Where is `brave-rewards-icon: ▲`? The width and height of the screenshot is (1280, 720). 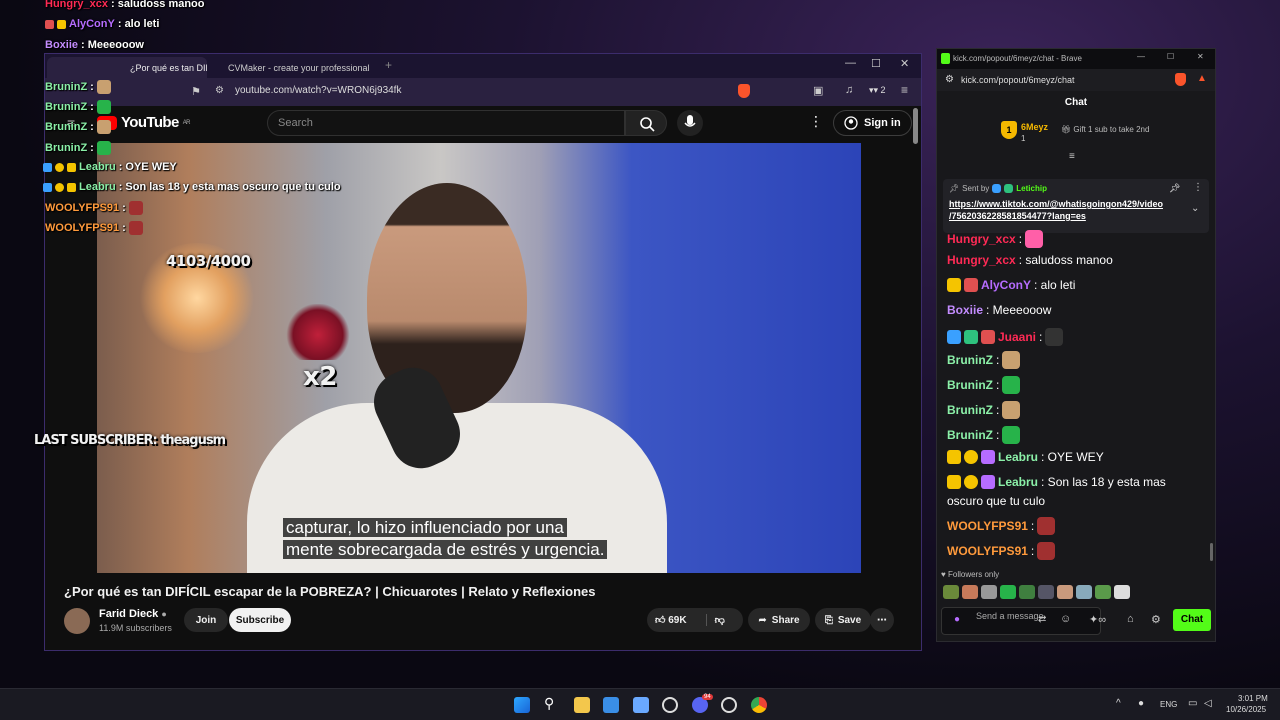
brave-rewards-icon: ▲ is located at coordinates (1202, 78).